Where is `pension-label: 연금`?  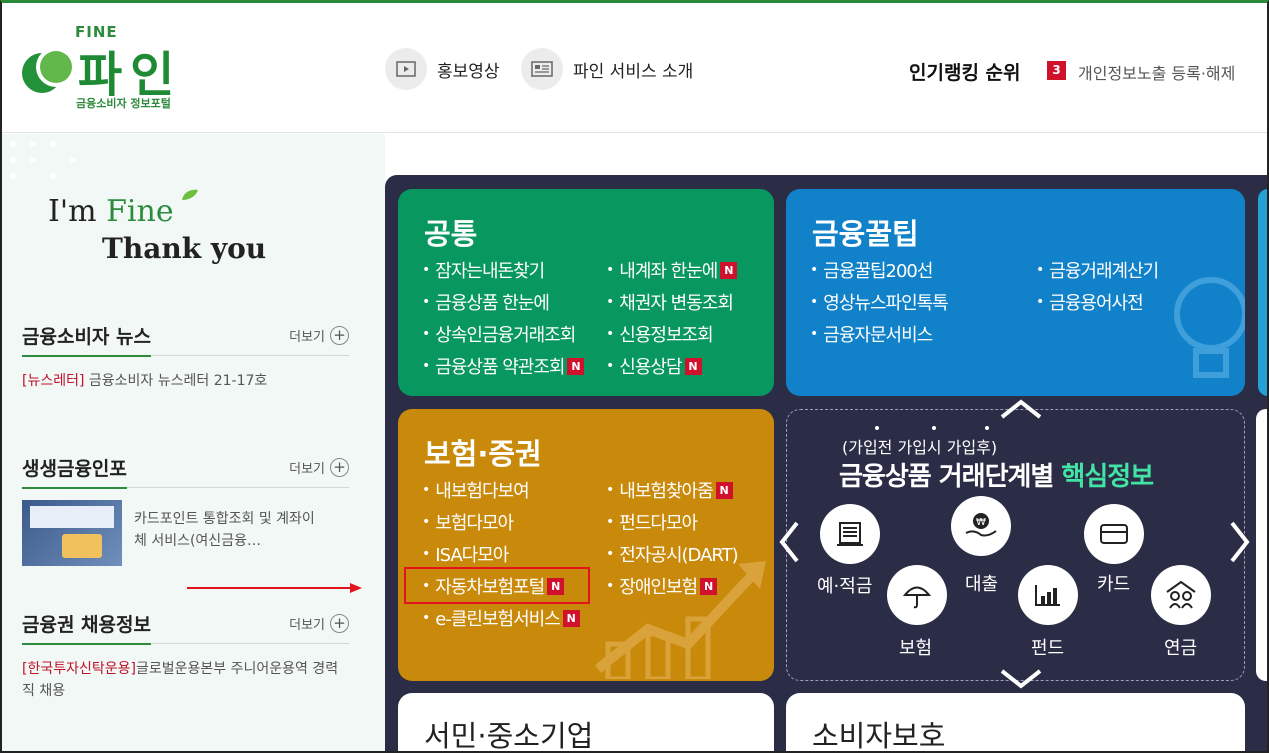 pension-label: 연금 is located at coordinates (1181, 648).